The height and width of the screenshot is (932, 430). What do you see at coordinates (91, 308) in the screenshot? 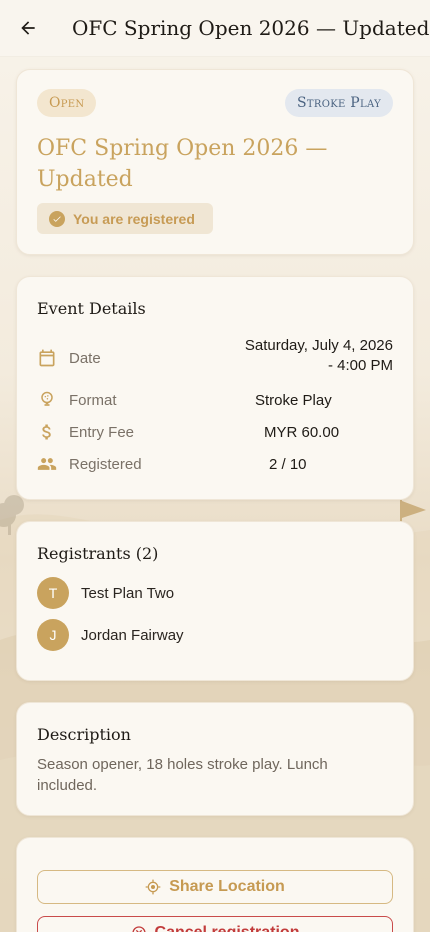
I see `details-heading: Event Details` at bounding box center [91, 308].